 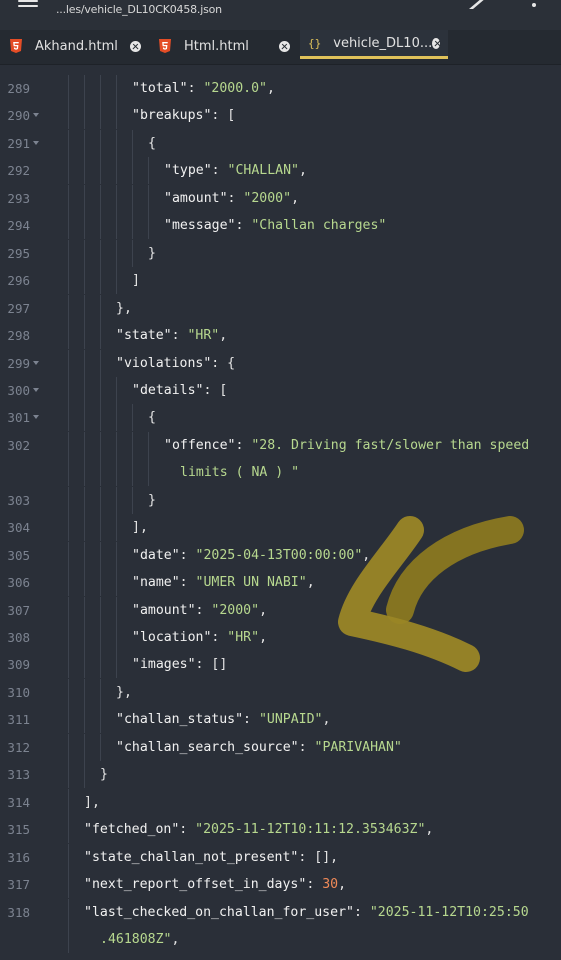 I want to click on line-number: 294, so click(x=18, y=226).